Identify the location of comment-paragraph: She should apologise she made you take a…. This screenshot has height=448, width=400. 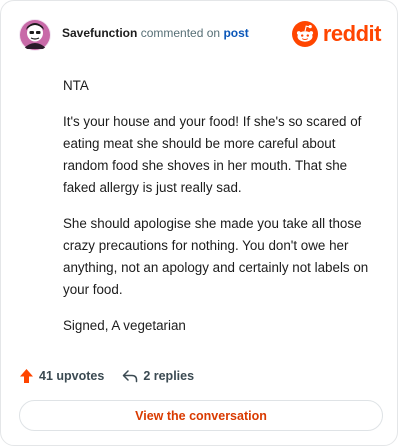
(216, 256).